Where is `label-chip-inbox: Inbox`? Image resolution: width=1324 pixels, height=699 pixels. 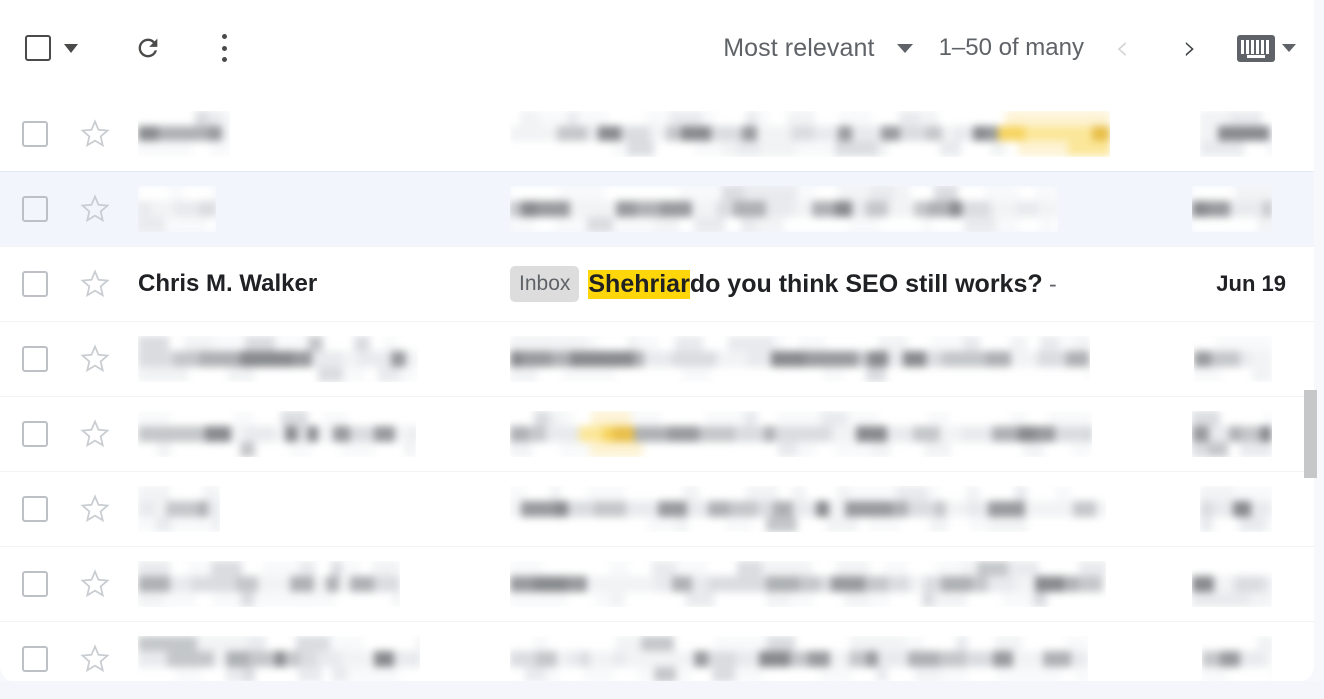
label-chip-inbox: Inbox is located at coordinates (545, 284).